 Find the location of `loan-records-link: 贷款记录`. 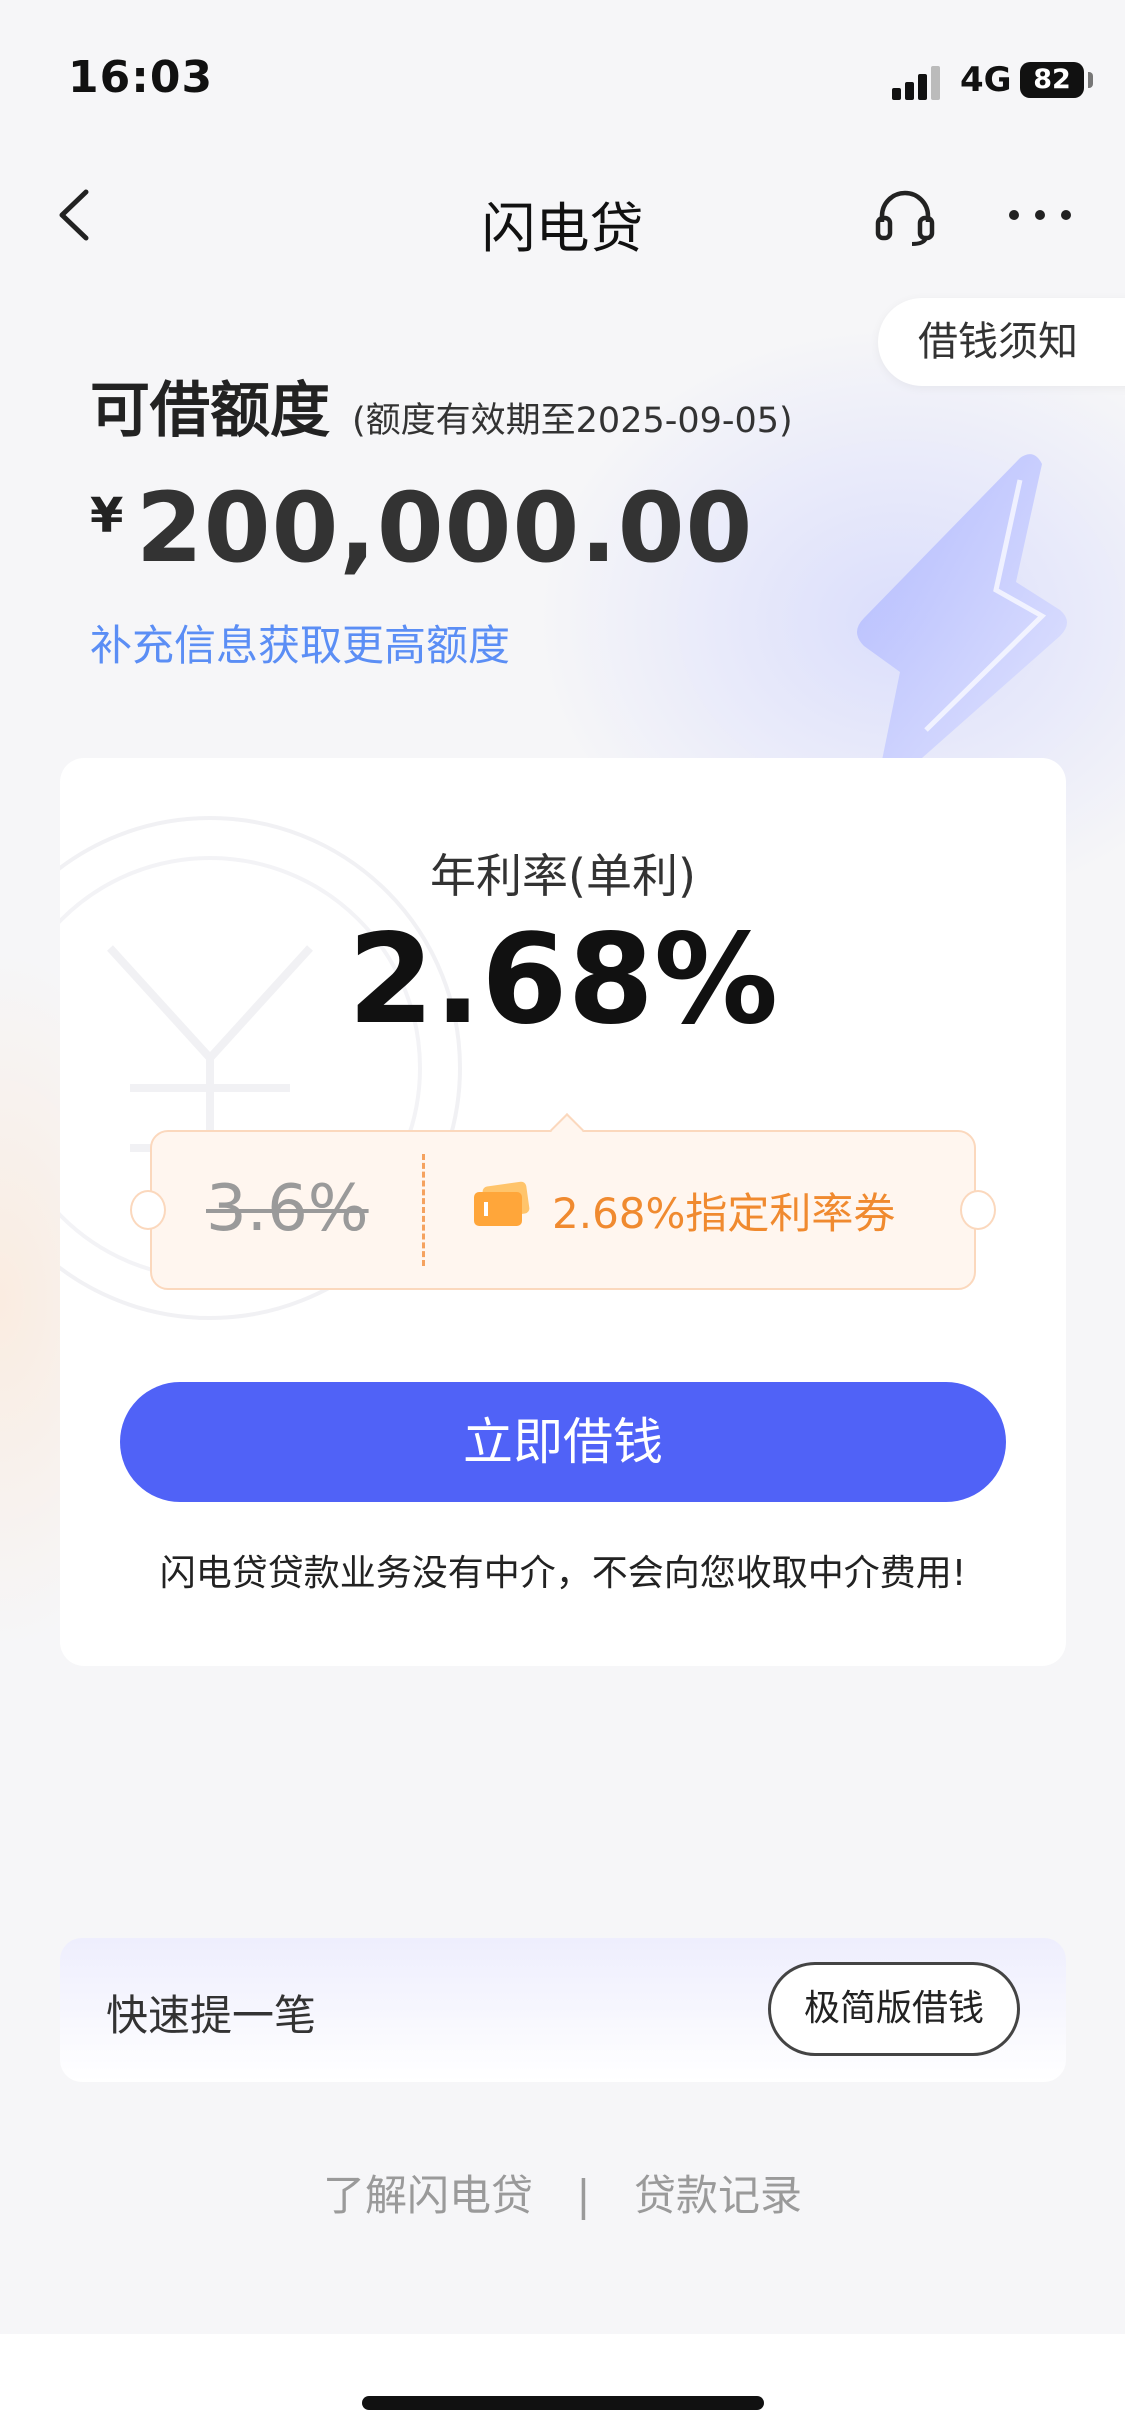

loan-records-link: 贷款记录 is located at coordinates (718, 2192).